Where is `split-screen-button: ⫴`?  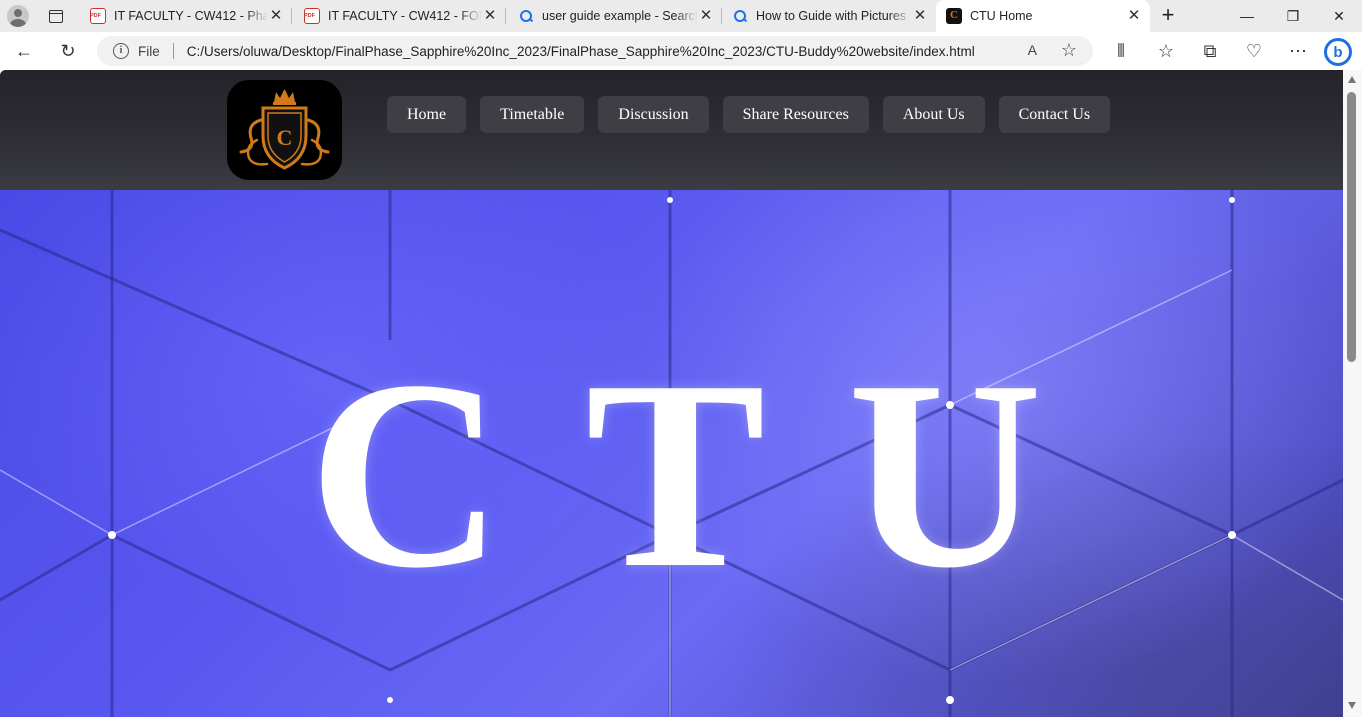 split-screen-button: ⫴ is located at coordinates (1121, 51).